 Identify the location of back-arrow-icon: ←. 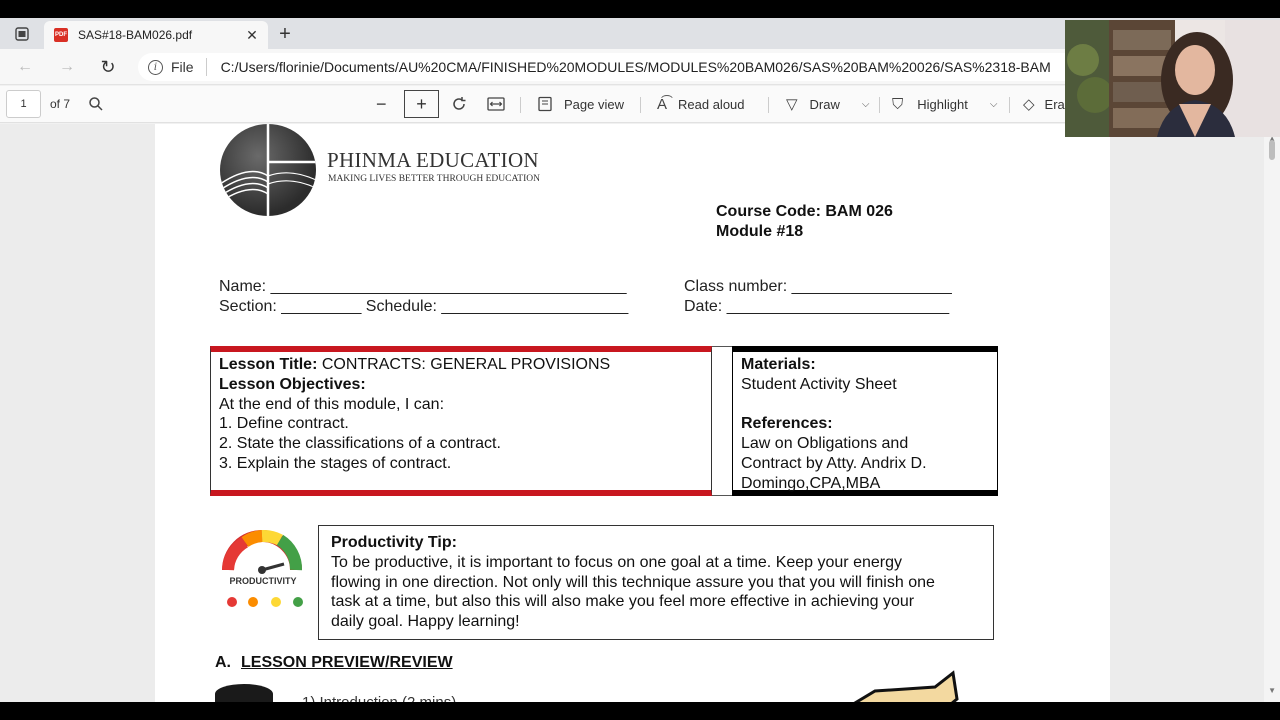
(25, 67).